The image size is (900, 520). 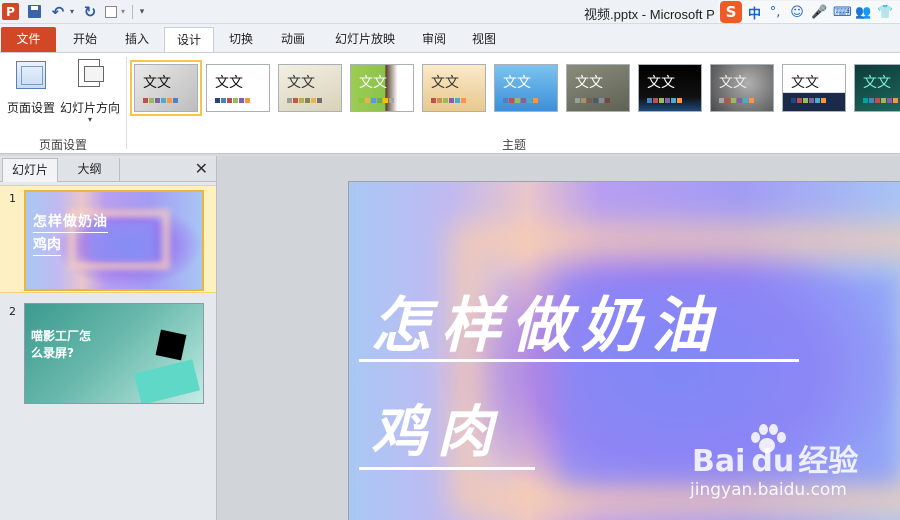 What do you see at coordinates (52, 353) in the screenshot?
I see `thumbnail-title-line: 么录屏?` at bounding box center [52, 353].